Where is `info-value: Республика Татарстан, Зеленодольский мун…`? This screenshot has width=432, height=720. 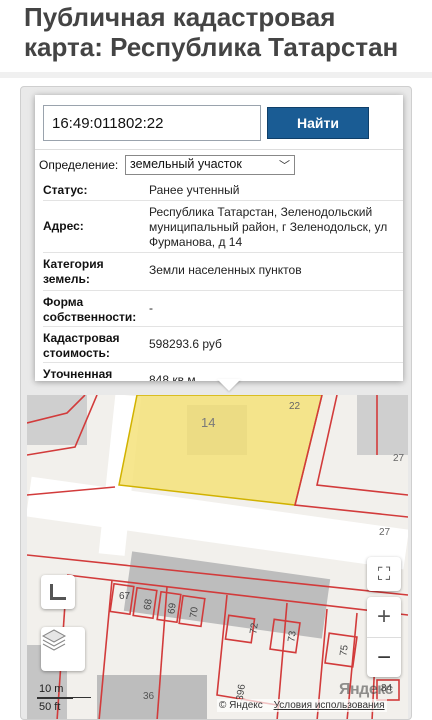
info-value: Республика Татарстан, Зеленодольский мун… is located at coordinates (268, 227).